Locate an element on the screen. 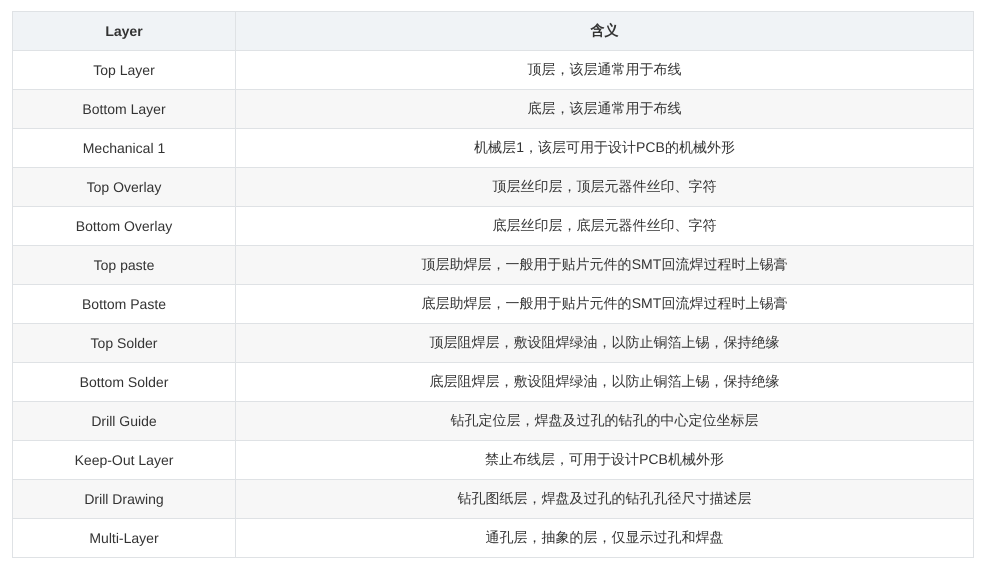 The height and width of the screenshot is (577, 987). table-cell: Top paste is located at coordinates (124, 265).